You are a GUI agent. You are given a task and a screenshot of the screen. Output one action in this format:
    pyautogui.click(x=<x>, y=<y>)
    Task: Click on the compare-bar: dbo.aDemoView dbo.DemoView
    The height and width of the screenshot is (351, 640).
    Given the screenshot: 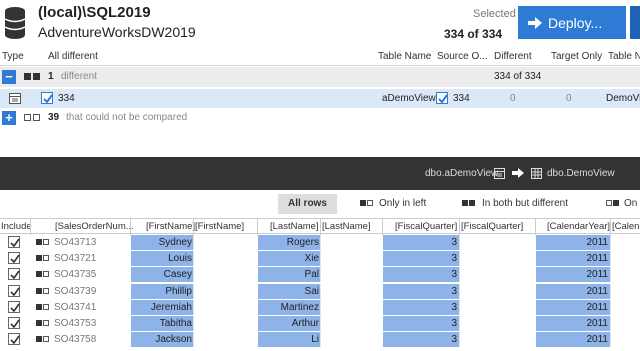 What is the action you would take?
    pyautogui.click(x=320, y=173)
    